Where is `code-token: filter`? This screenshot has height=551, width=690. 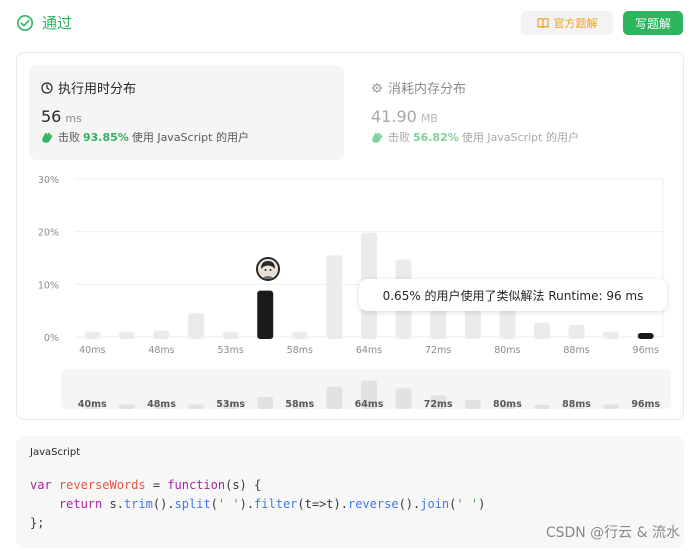 code-token: filter is located at coordinates (276, 504).